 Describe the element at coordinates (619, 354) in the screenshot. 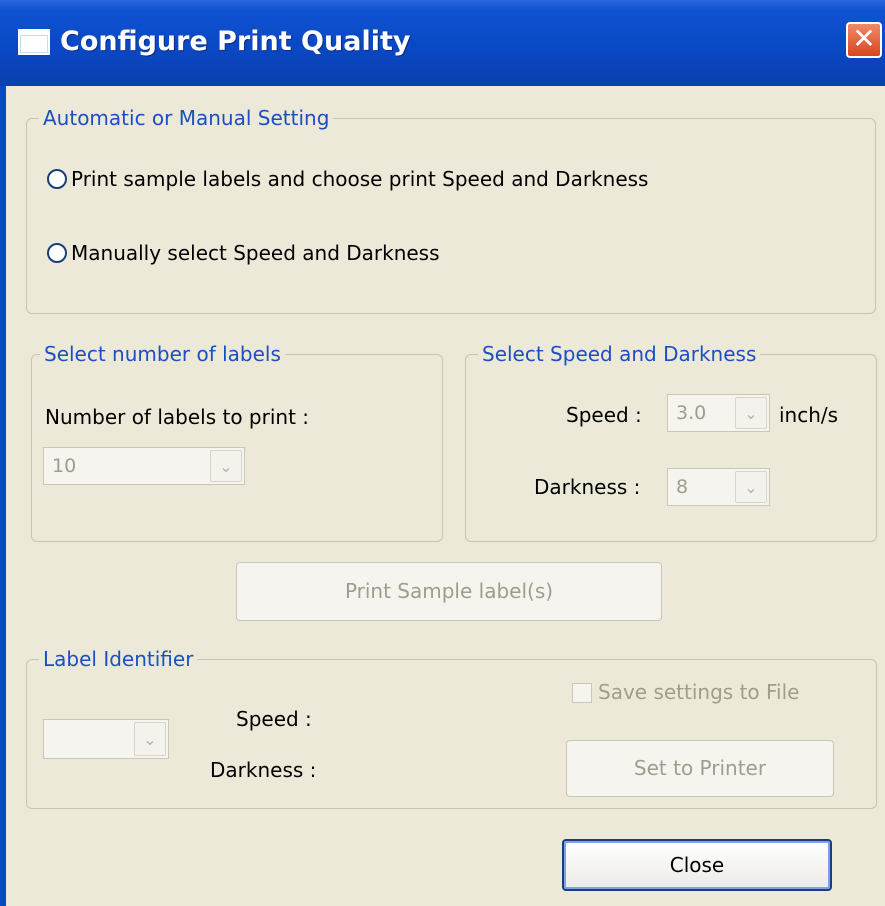

I see `speed-darkness-group-legend: Select Speed and Darkness` at that location.